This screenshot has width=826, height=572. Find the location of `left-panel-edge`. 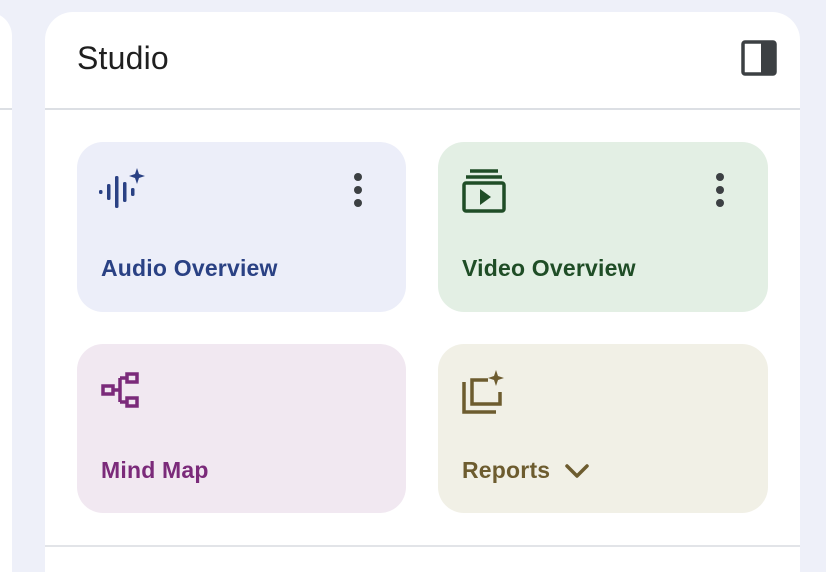

left-panel-edge is located at coordinates (6, 292).